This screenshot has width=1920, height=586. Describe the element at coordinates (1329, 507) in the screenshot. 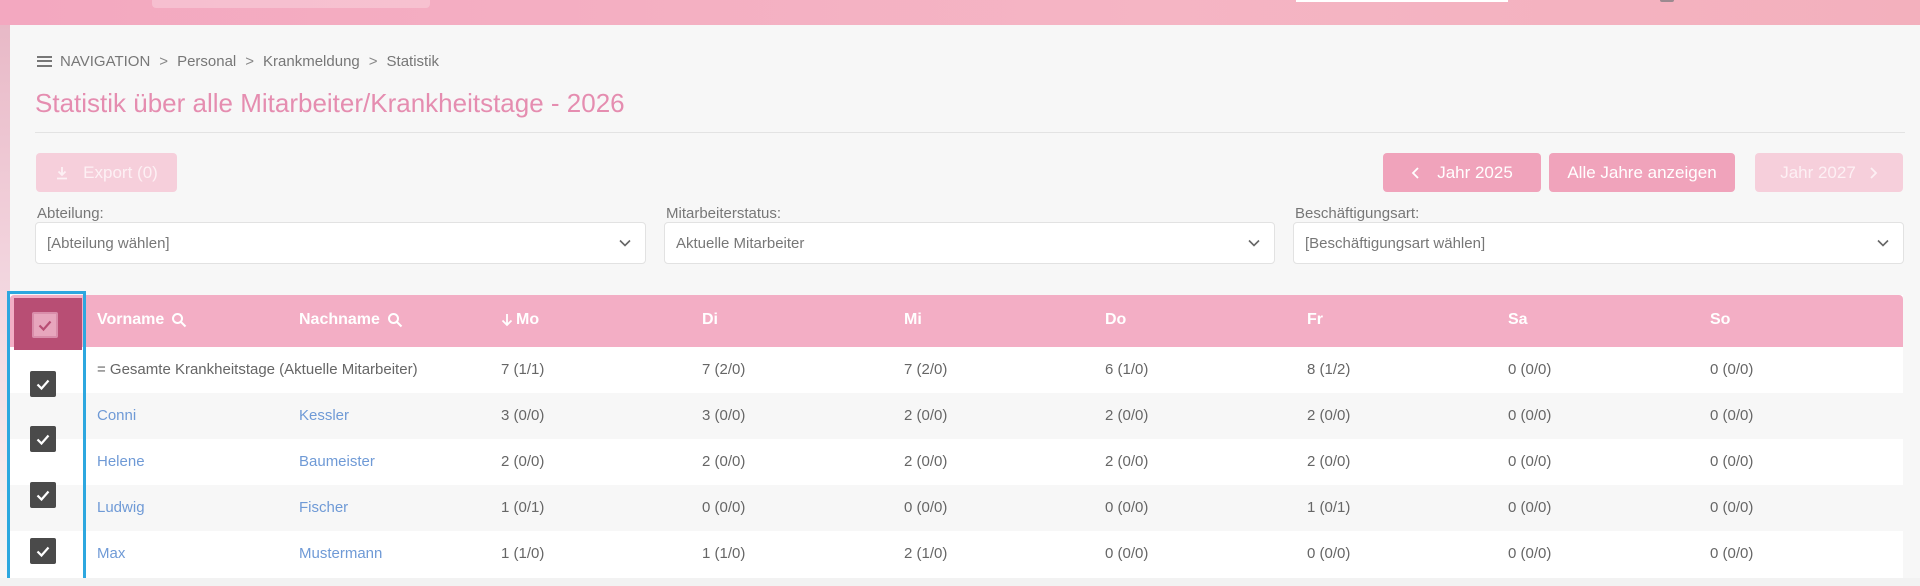

I see `row-cell-fr: 1 (0/1)` at that location.